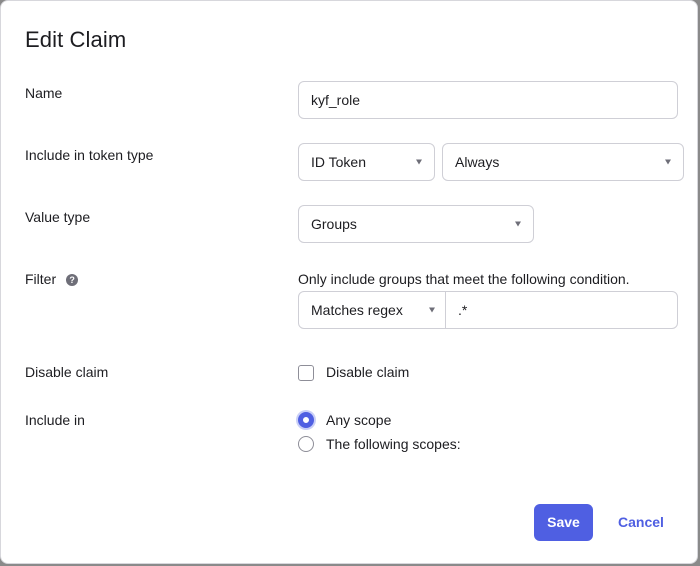  Describe the element at coordinates (367, 372) in the screenshot. I see `disable-claim-checkbox-label: Disable claim` at that location.